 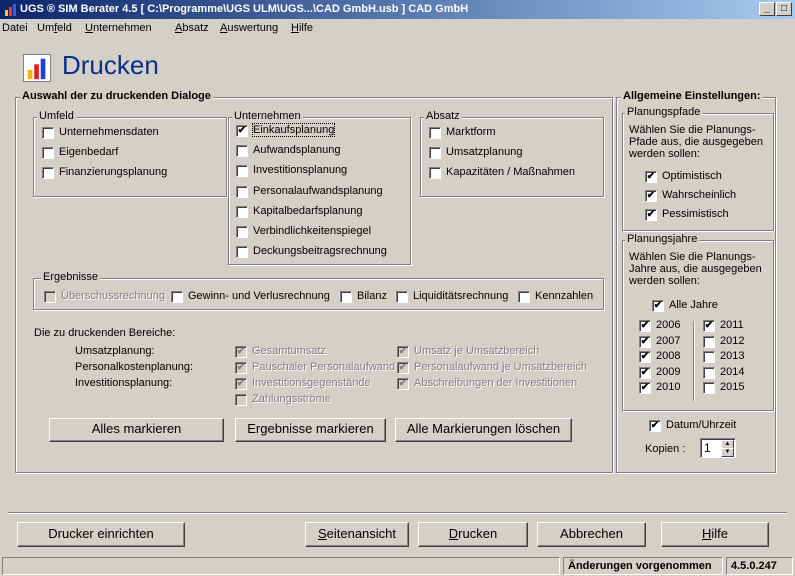 I want to click on printer-setup-button: Drucker einrichten, so click(x=101, y=534).